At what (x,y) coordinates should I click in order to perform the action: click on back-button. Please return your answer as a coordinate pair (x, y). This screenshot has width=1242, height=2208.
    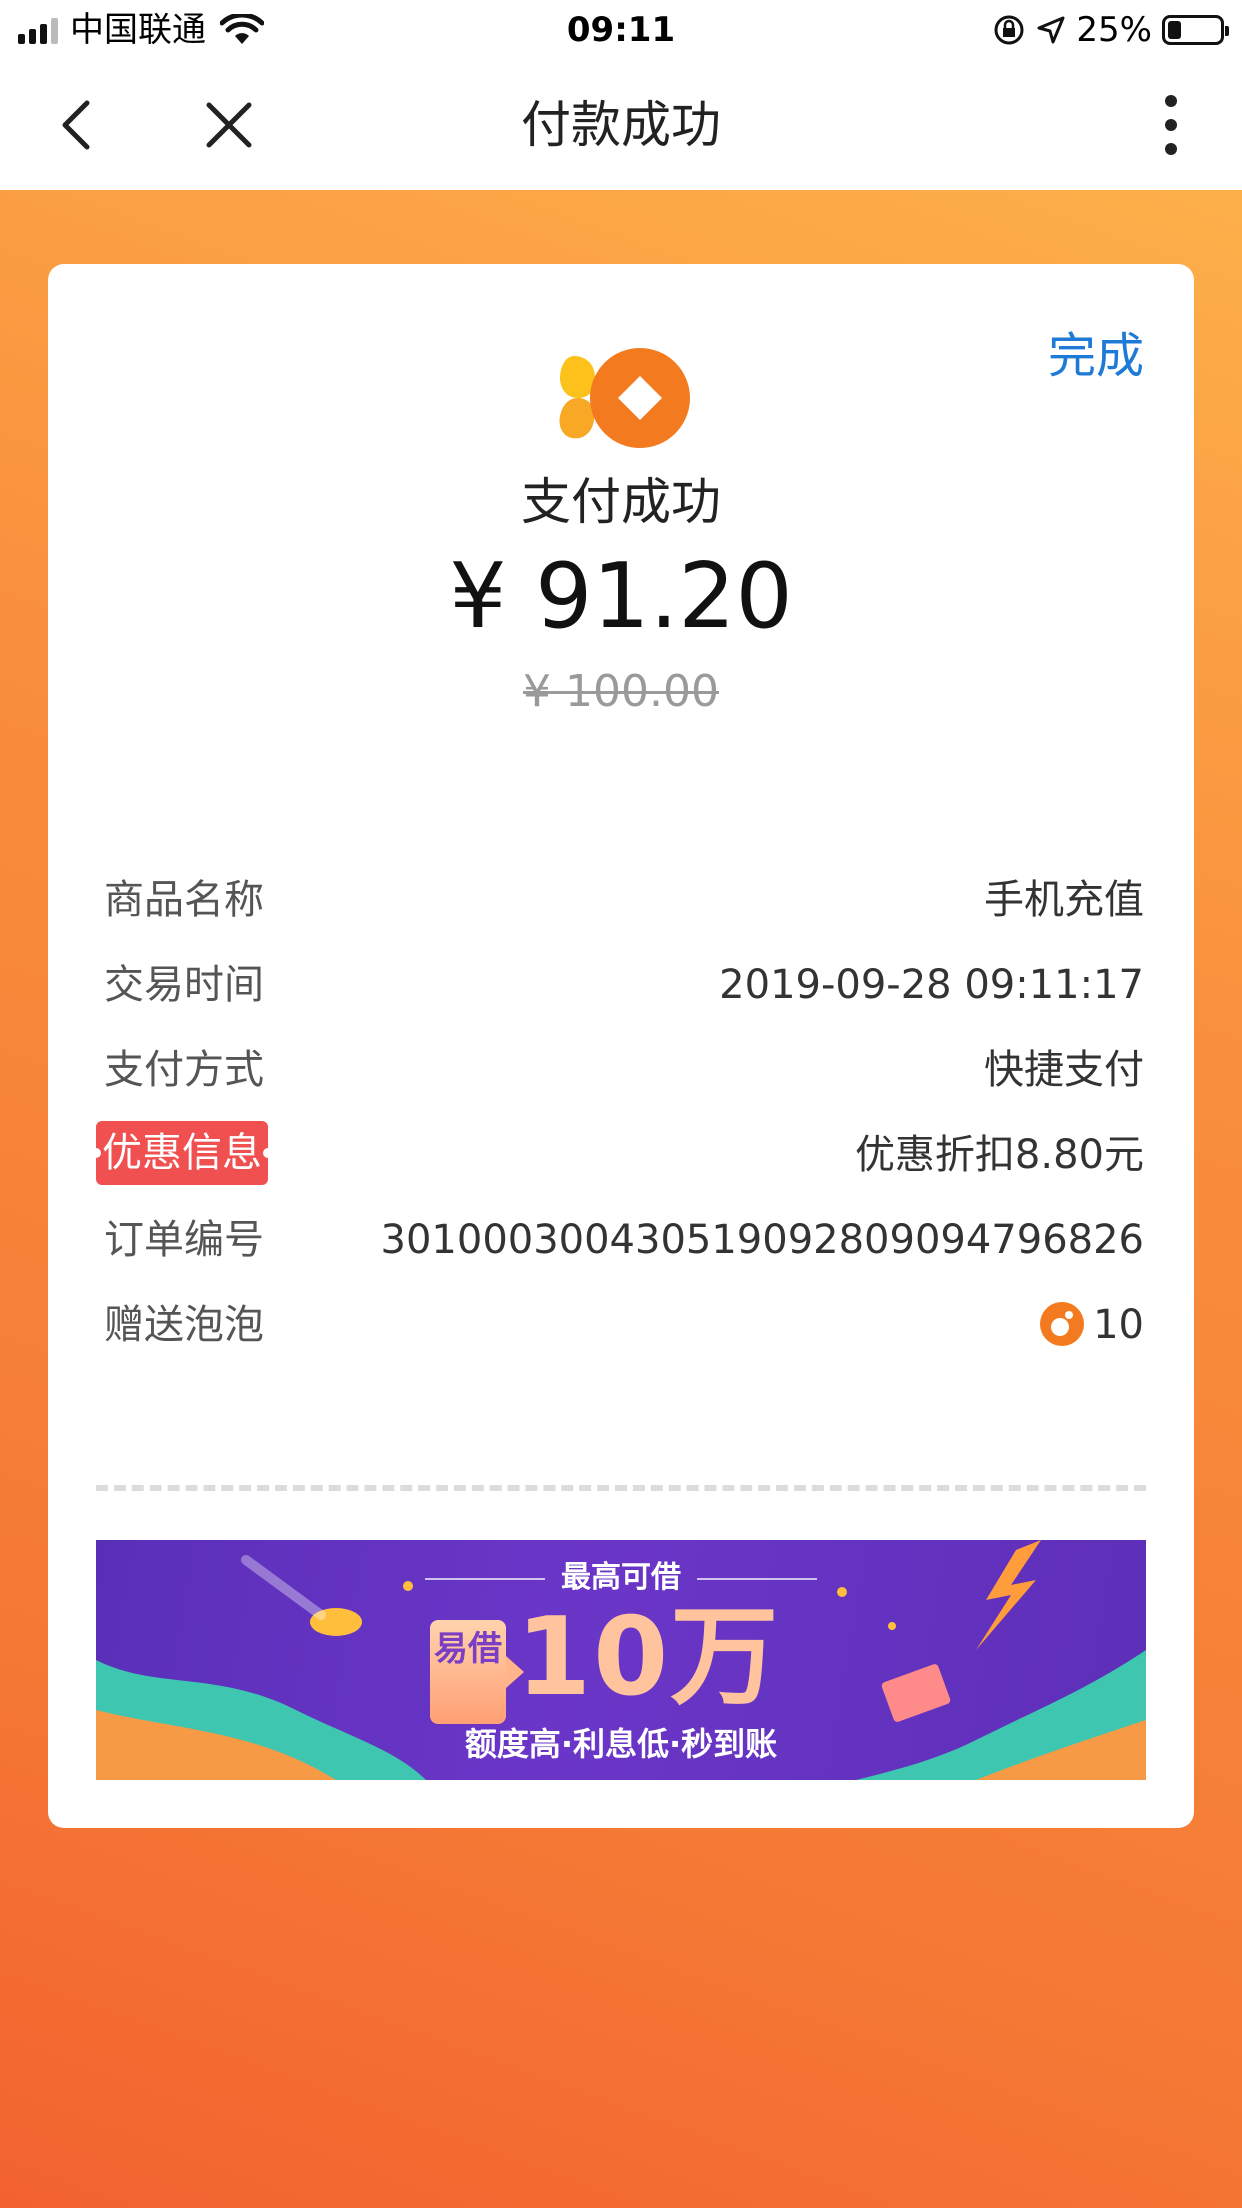
    Looking at the image, I should click on (77, 125).